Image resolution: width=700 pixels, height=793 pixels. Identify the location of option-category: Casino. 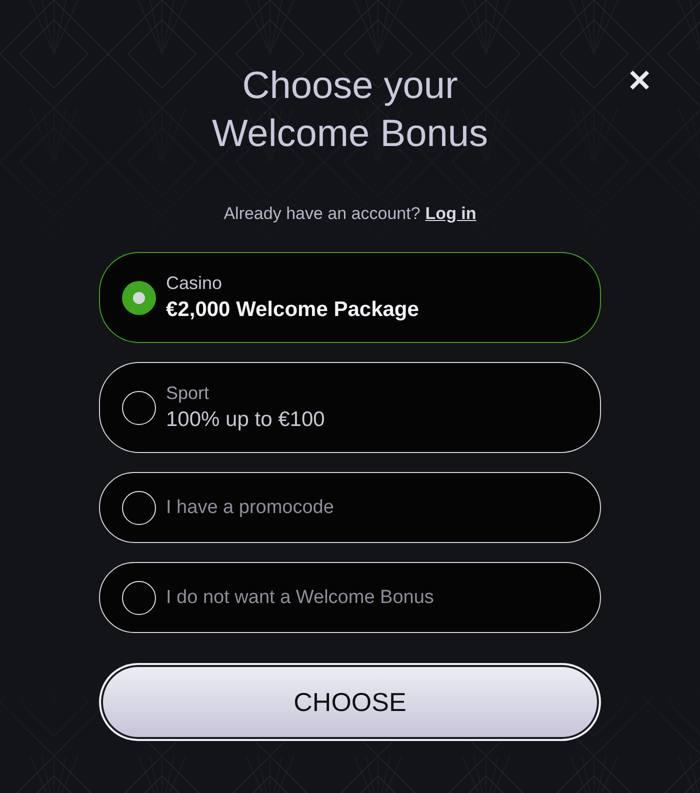
(195, 283).